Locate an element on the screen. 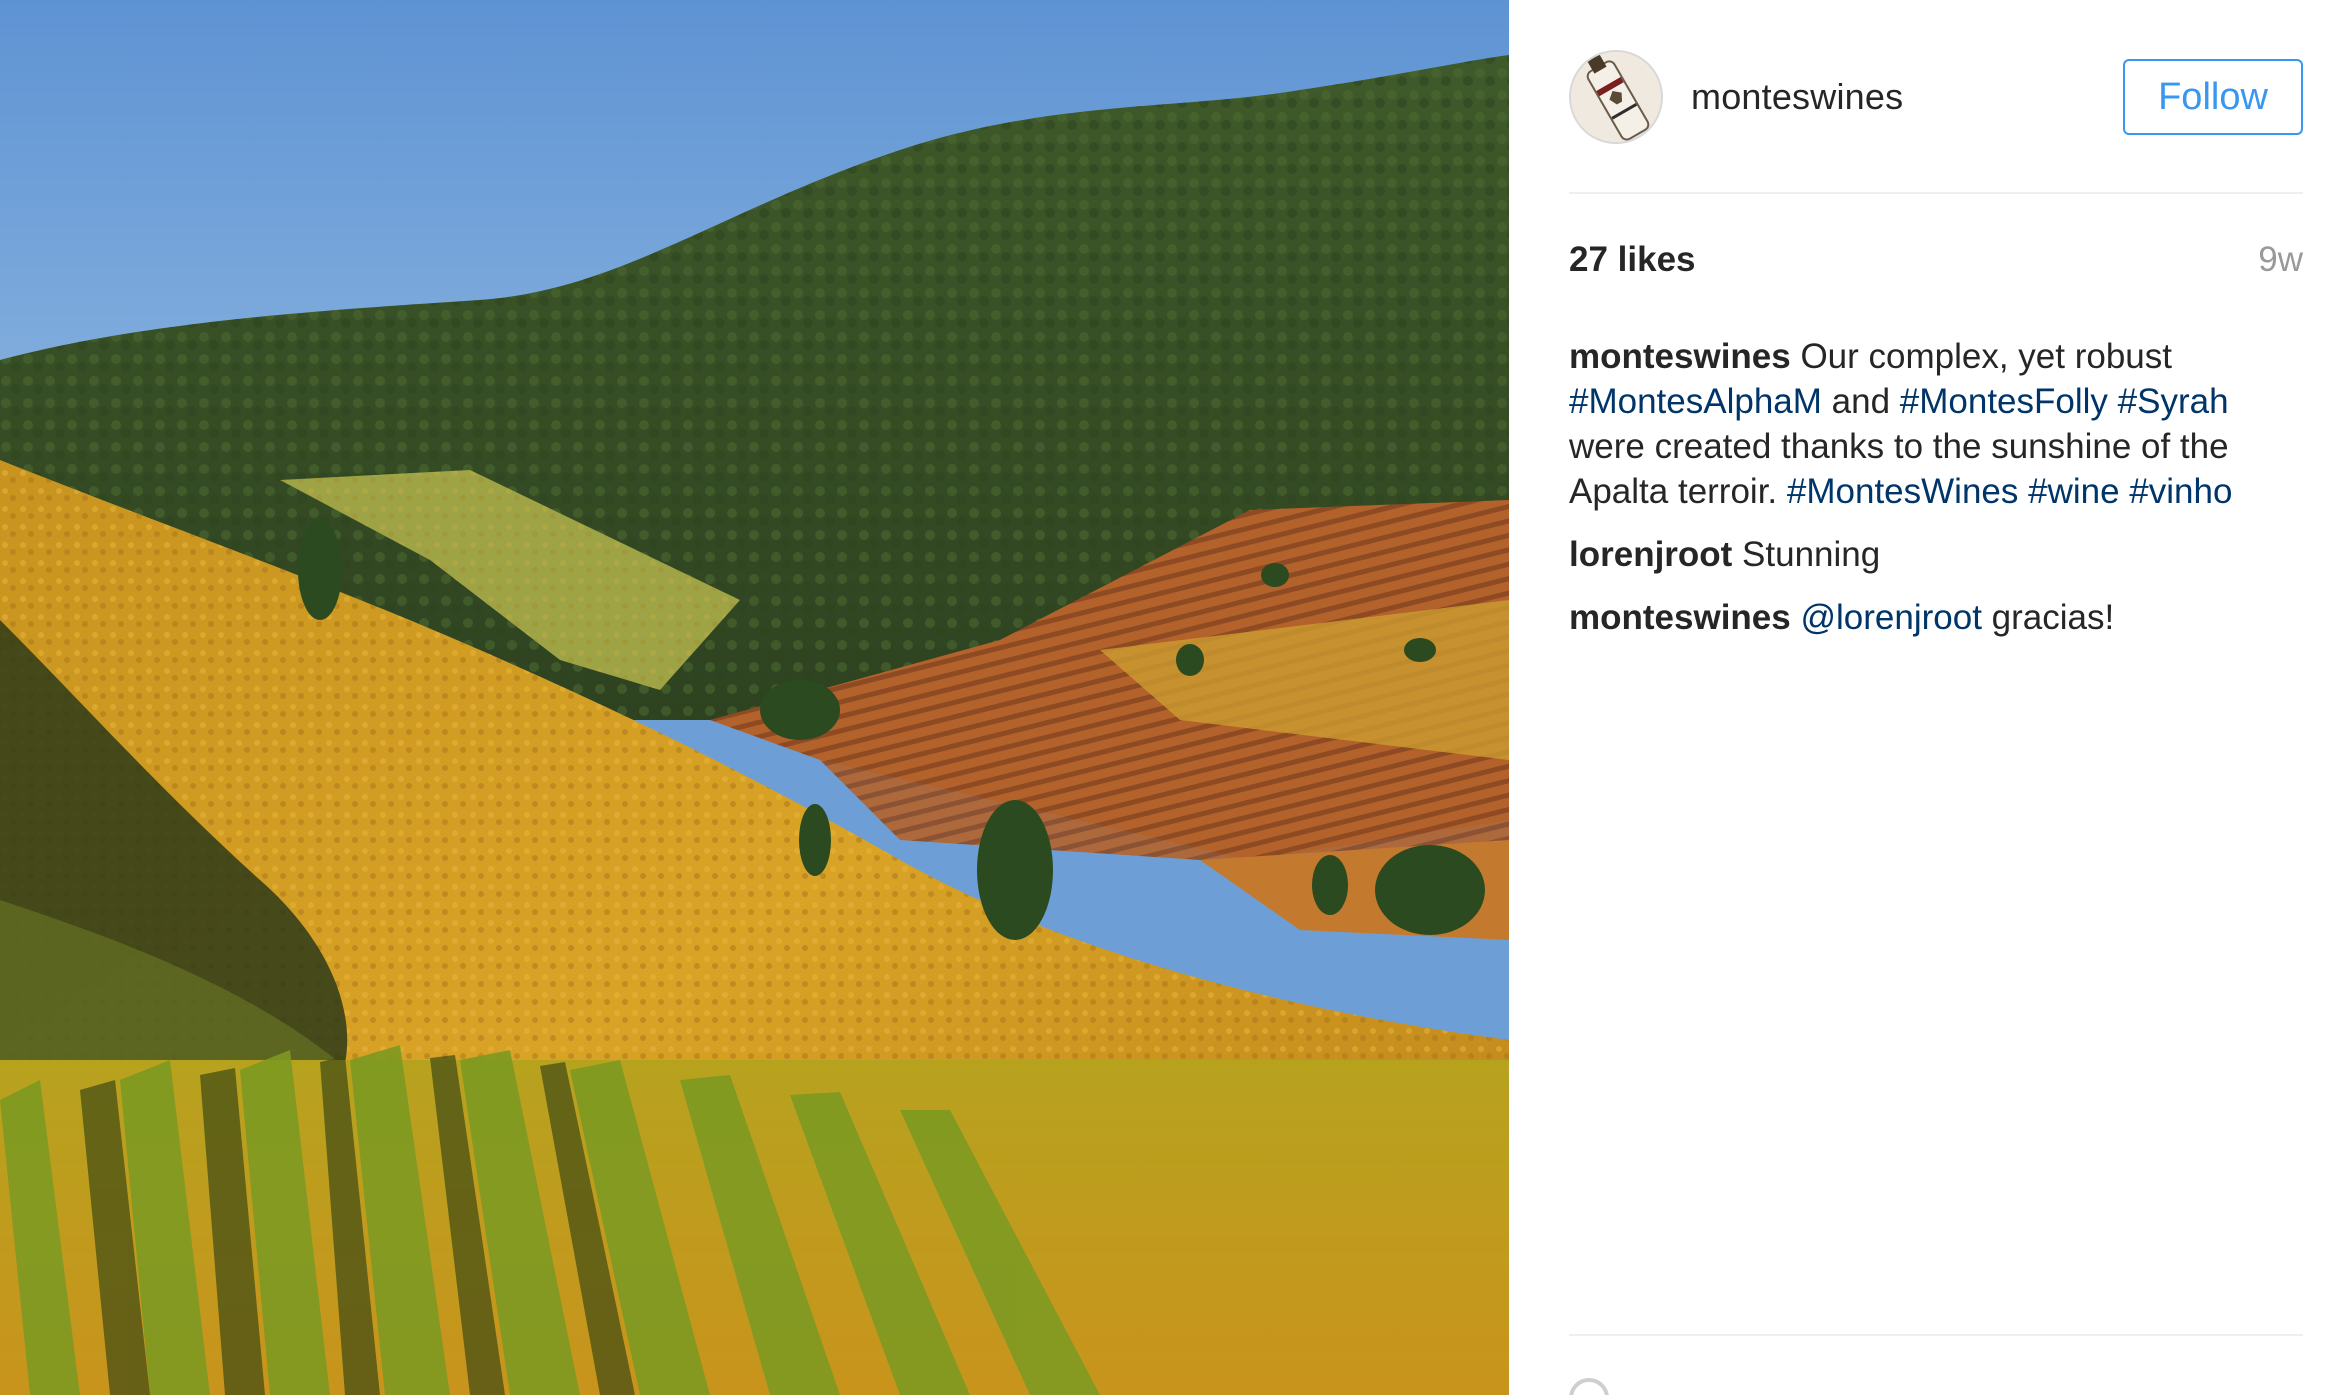 This screenshot has width=2335, height=1395. post-timestamp: 9w is located at coordinates (2280, 260).